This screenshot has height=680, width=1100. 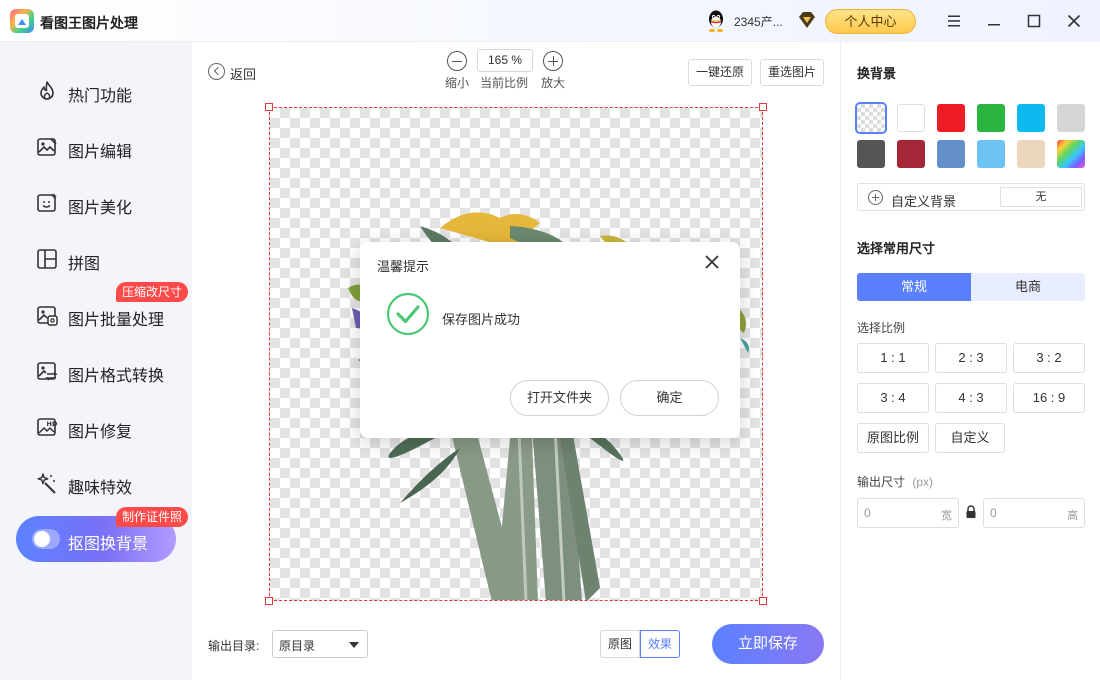 What do you see at coordinates (1072, 516) in the screenshot?
I see `height-unit: 高` at bounding box center [1072, 516].